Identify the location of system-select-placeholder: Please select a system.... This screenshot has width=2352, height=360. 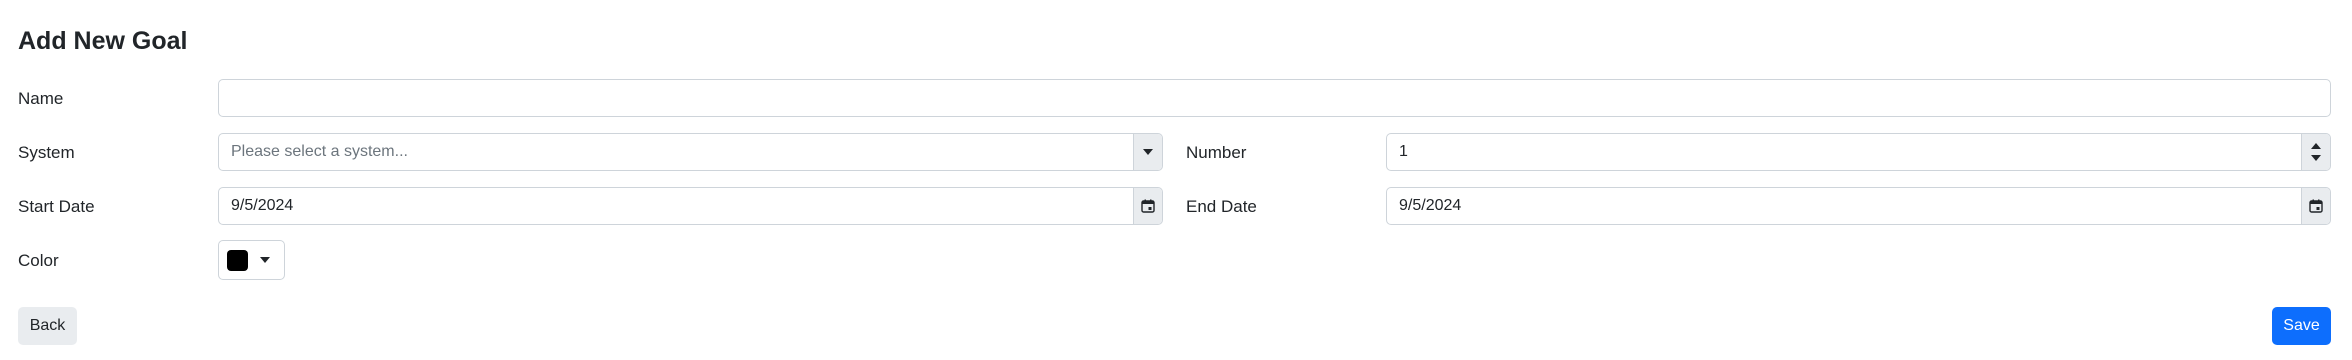
(319, 151).